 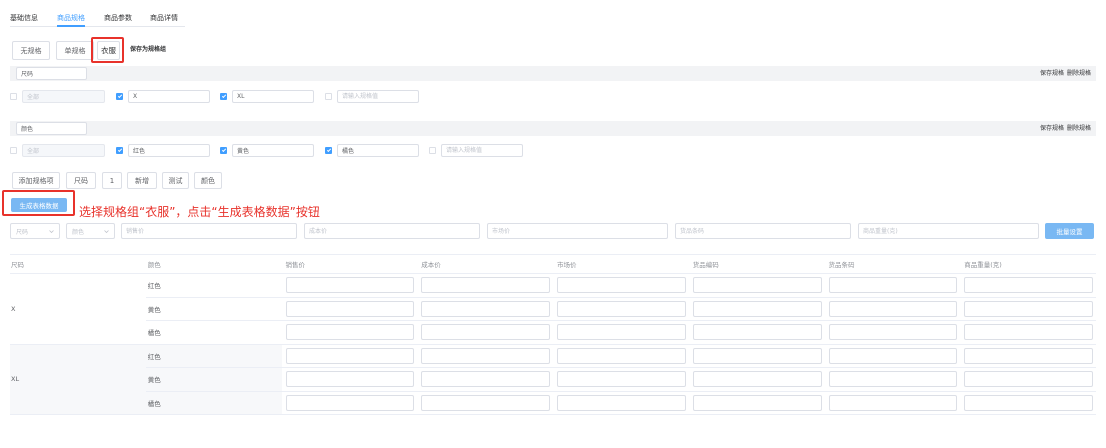 What do you see at coordinates (38, 203) in the screenshot?
I see `highlight-box` at bounding box center [38, 203].